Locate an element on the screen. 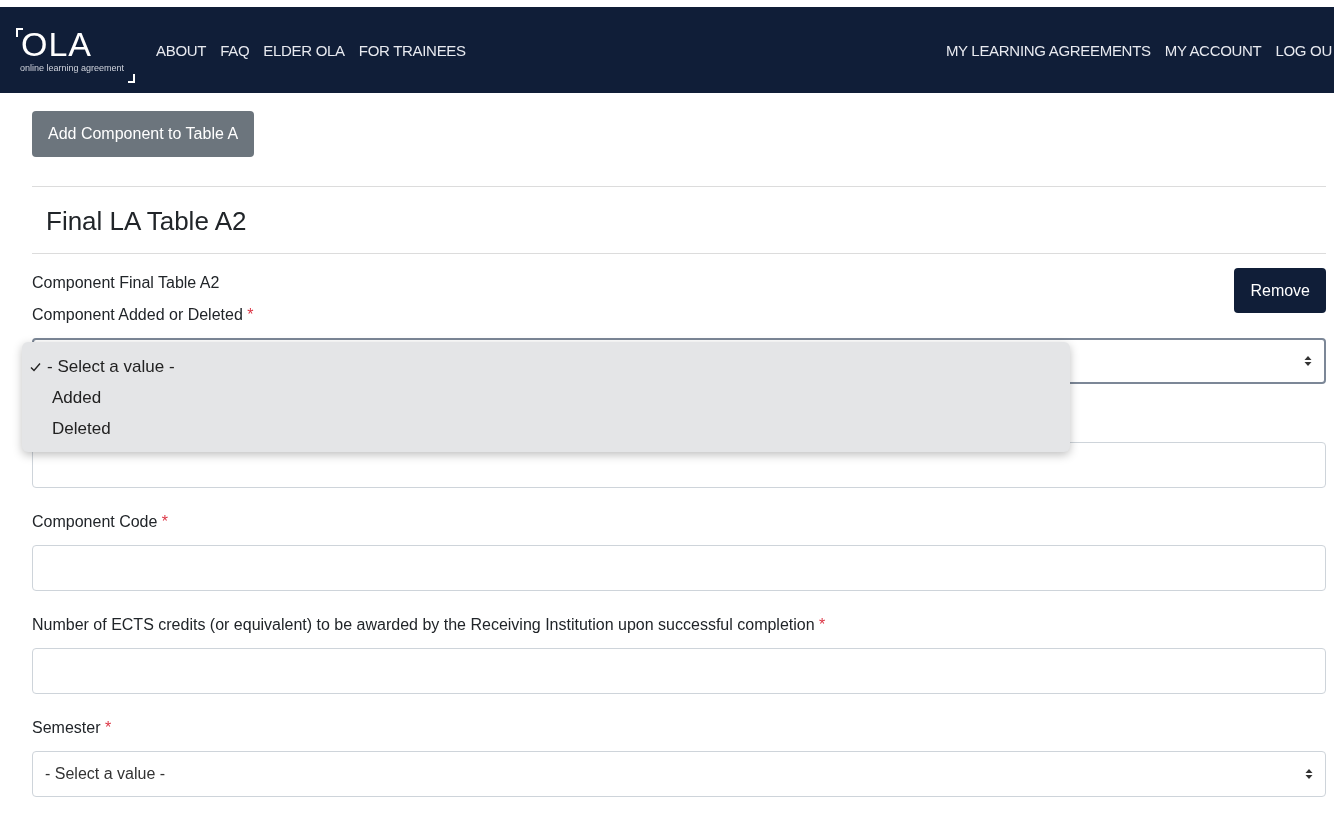 This screenshot has height=818, width=1334. nav-link: ABOUT is located at coordinates (181, 50).